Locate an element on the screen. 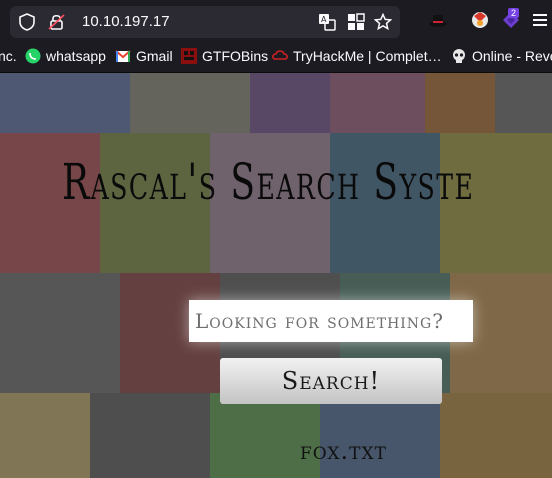  bookmark-whatsapp: whatsapp is located at coordinates (65, 56).